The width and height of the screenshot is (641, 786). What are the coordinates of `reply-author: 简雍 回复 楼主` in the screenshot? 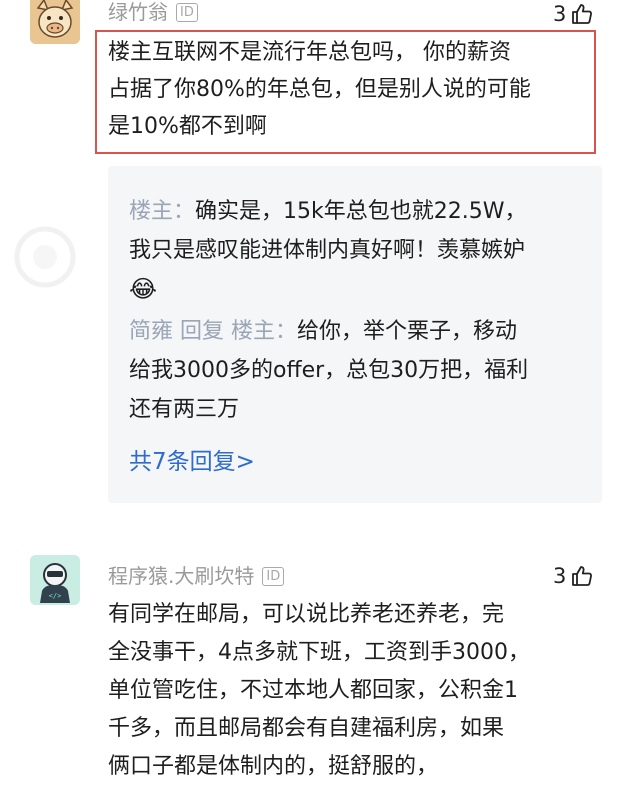 It's located at (202, 331).